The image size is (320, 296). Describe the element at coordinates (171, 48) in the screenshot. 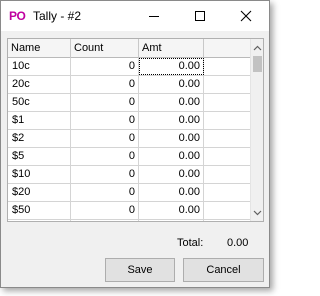

I see `column-header-amt: Amt` at that location.